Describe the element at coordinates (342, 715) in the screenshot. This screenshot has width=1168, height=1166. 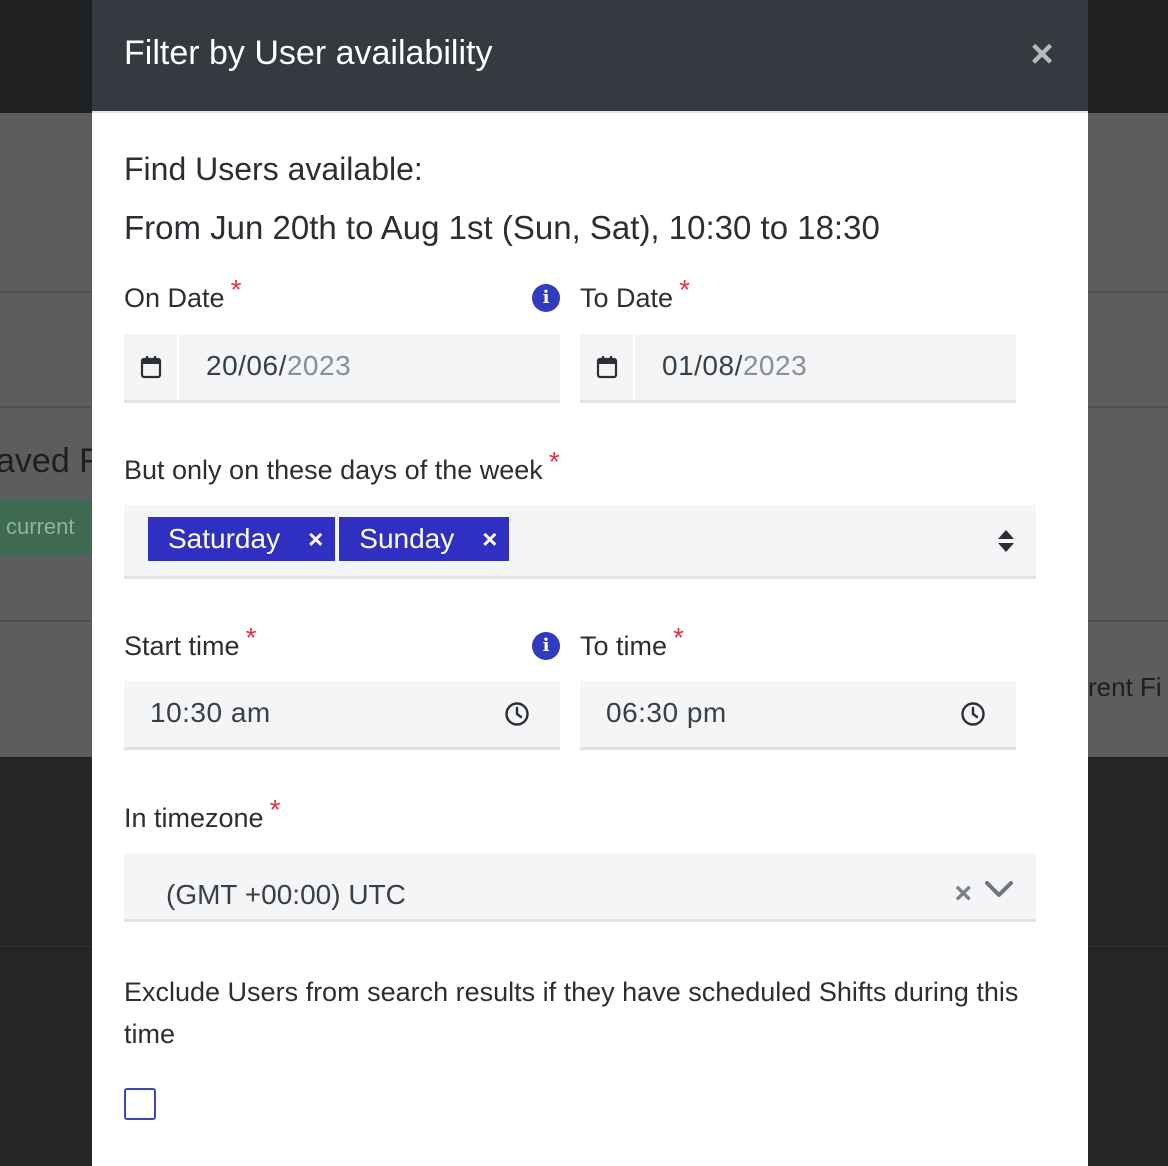
I see `start-time-input: 10:30 am` at that location.